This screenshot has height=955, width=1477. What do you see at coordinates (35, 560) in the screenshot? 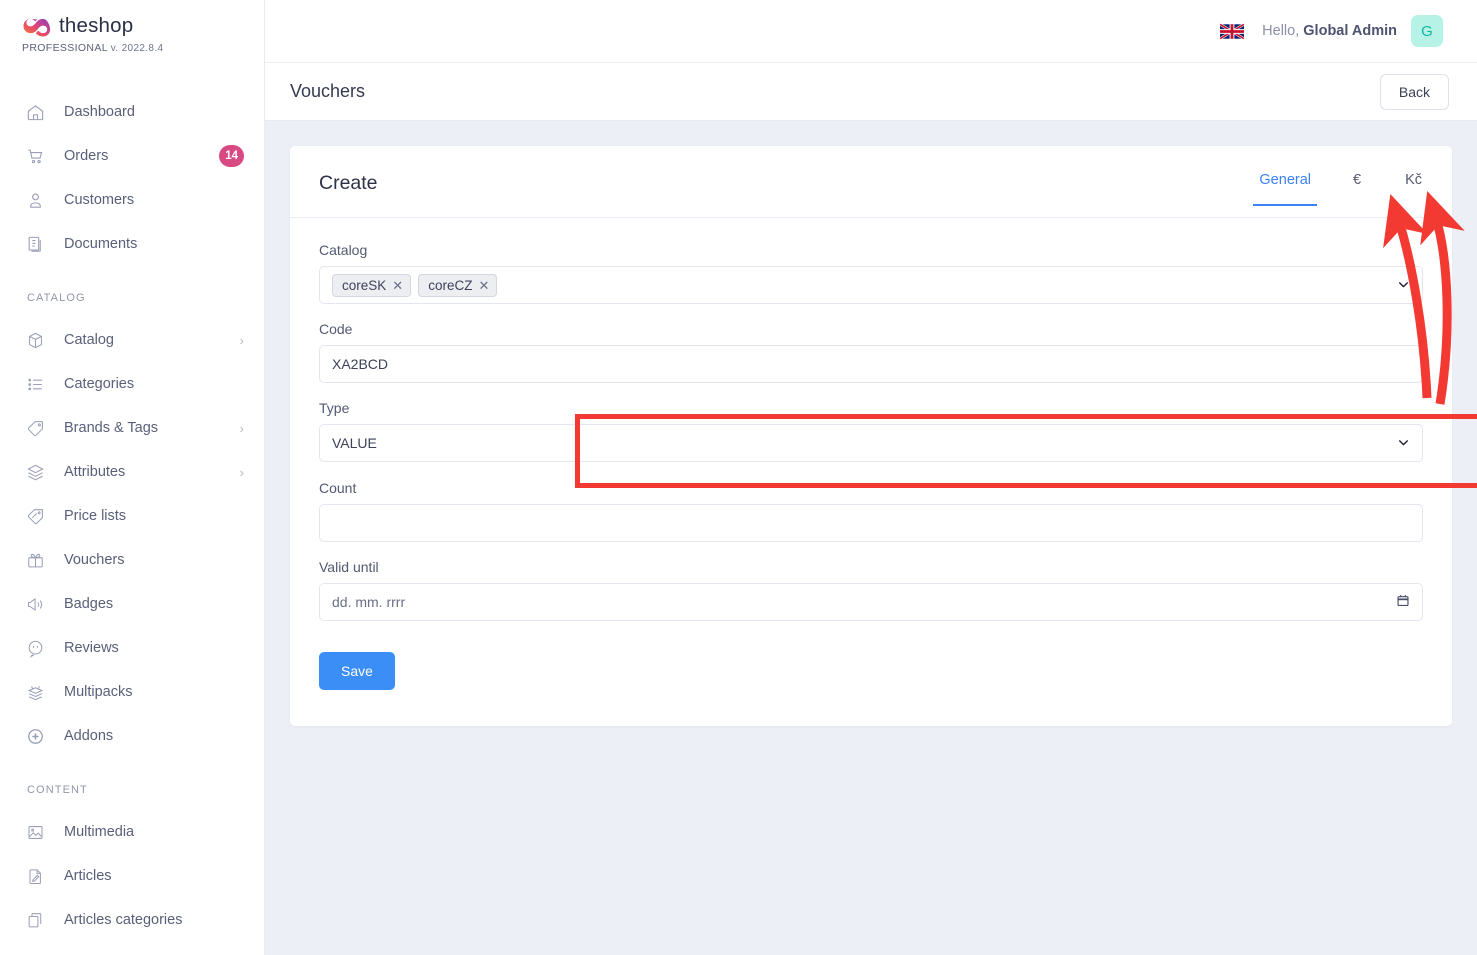
I see `gift-icon` at bounding box center [35, 560].